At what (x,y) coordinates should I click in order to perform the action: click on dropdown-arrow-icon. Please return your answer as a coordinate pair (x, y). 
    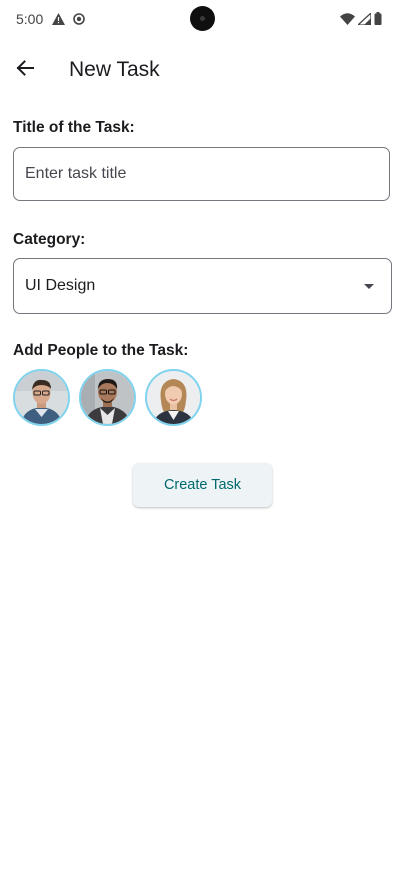
    Looking at the image, I should click on (369, 286).